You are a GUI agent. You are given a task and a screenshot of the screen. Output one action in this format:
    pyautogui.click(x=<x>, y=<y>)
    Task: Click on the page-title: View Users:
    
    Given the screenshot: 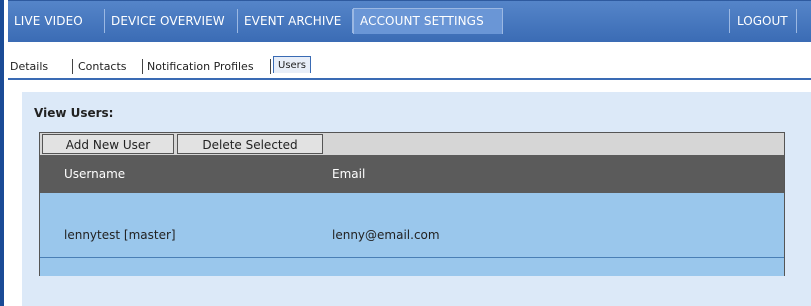 What is the action you would take?
    pyautogui.click(x=74, y=113)
    